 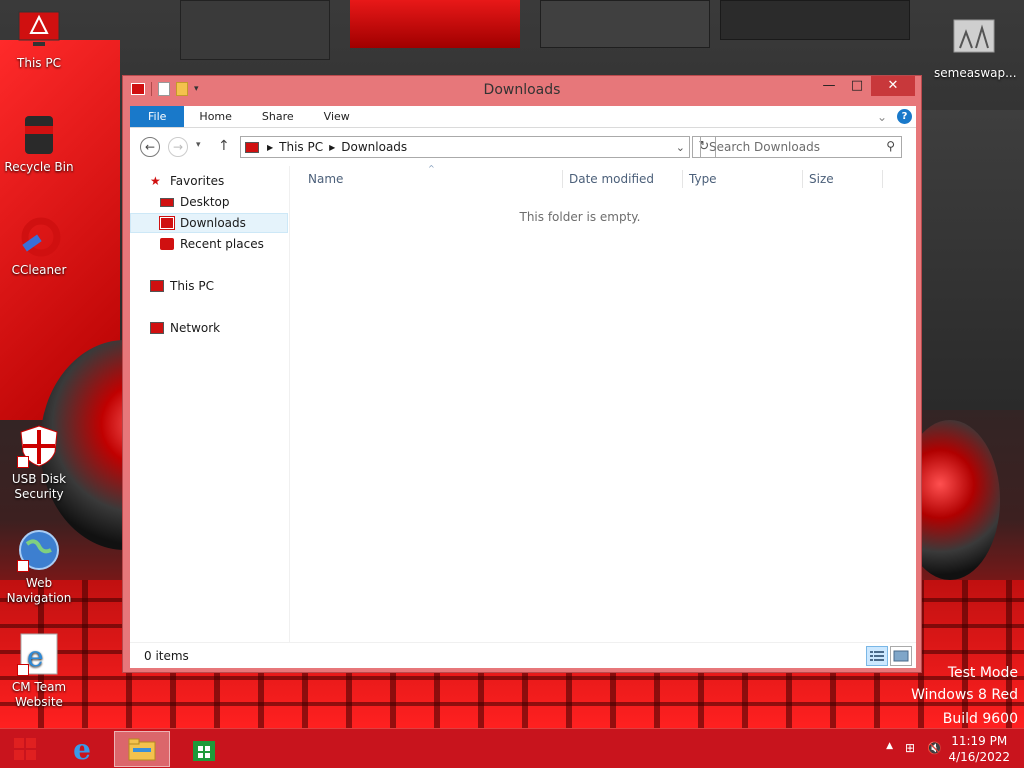 I want to click on nav-item-downloads: Downloads, so click(x=209, y=223).